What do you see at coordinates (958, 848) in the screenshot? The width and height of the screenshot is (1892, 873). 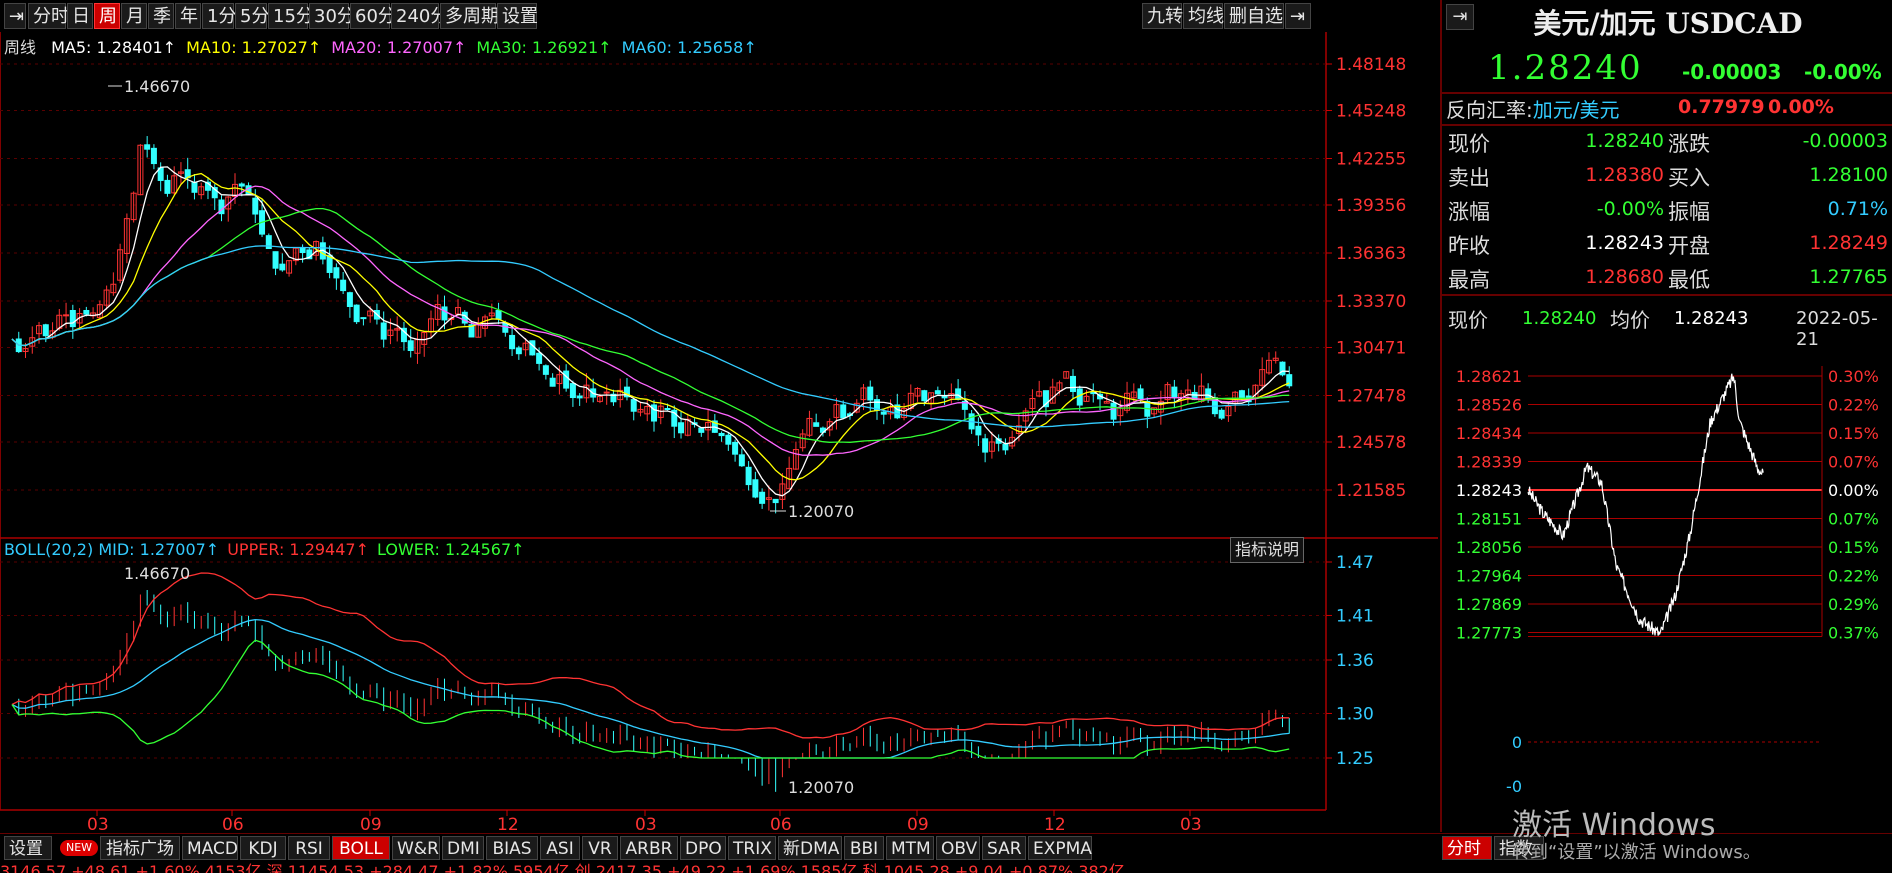 I see `indicator-tab-16: OBV` at bounding box center [958, 848].